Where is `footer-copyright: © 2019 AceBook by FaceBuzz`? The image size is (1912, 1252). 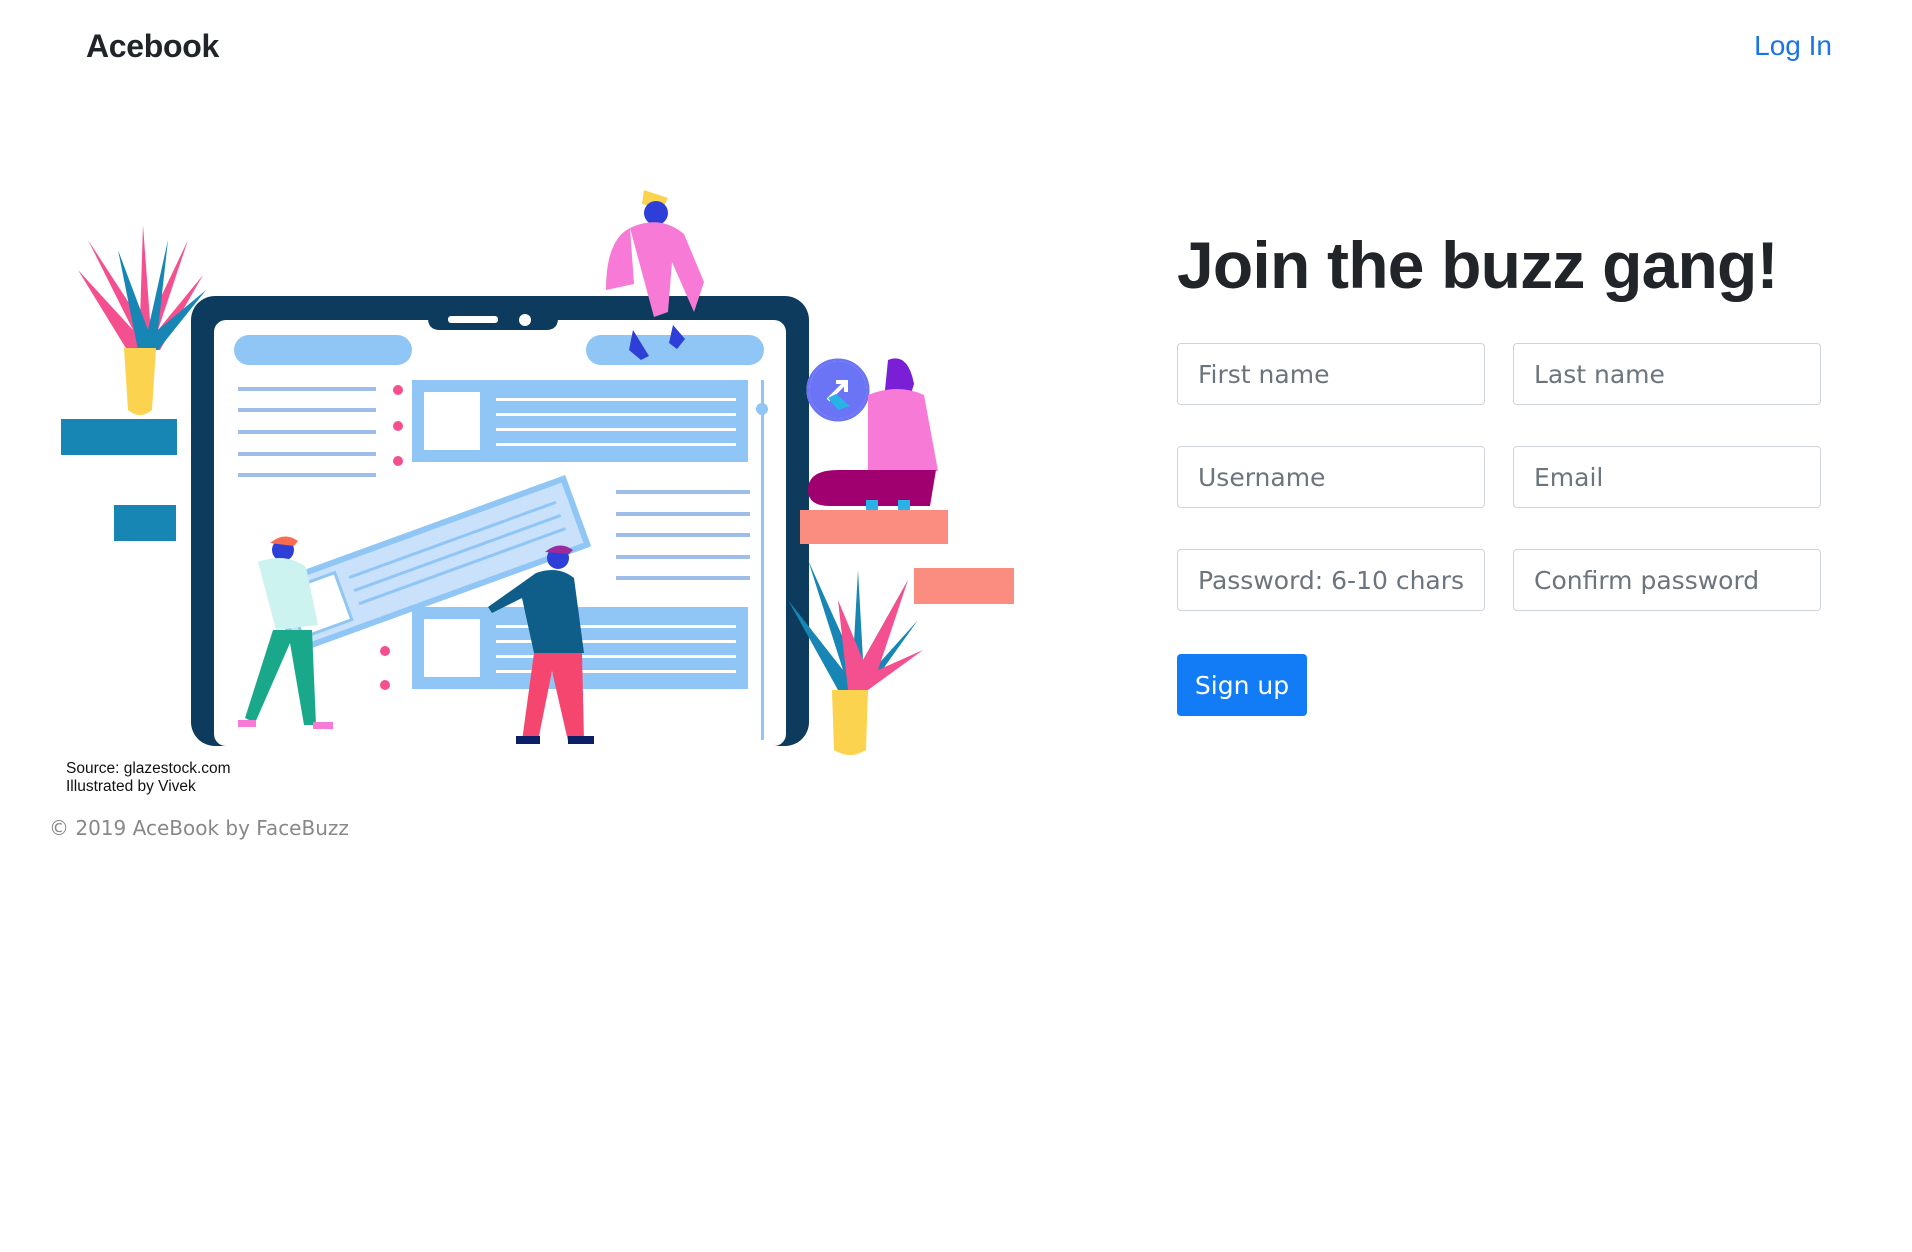 footer-copyright: © 2019 AceBook by FaceBuzz is located at coordinates (199, 828).